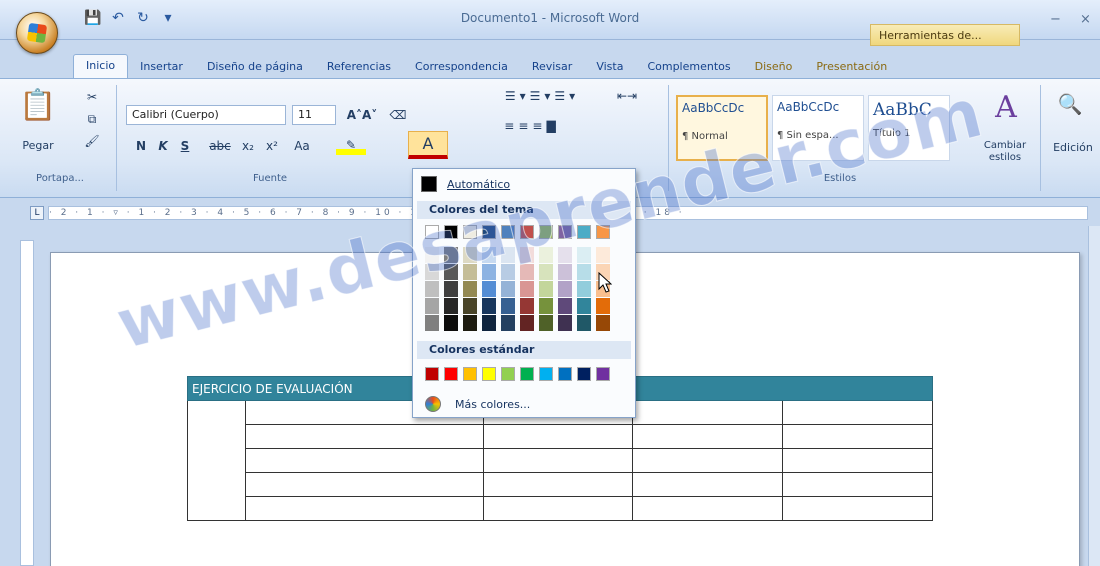 This screenshot has height=566, width=1100. Describe the element at coordinates (359, 67) in the screenshot. I see `tab-referencias: Referencias` at that location.